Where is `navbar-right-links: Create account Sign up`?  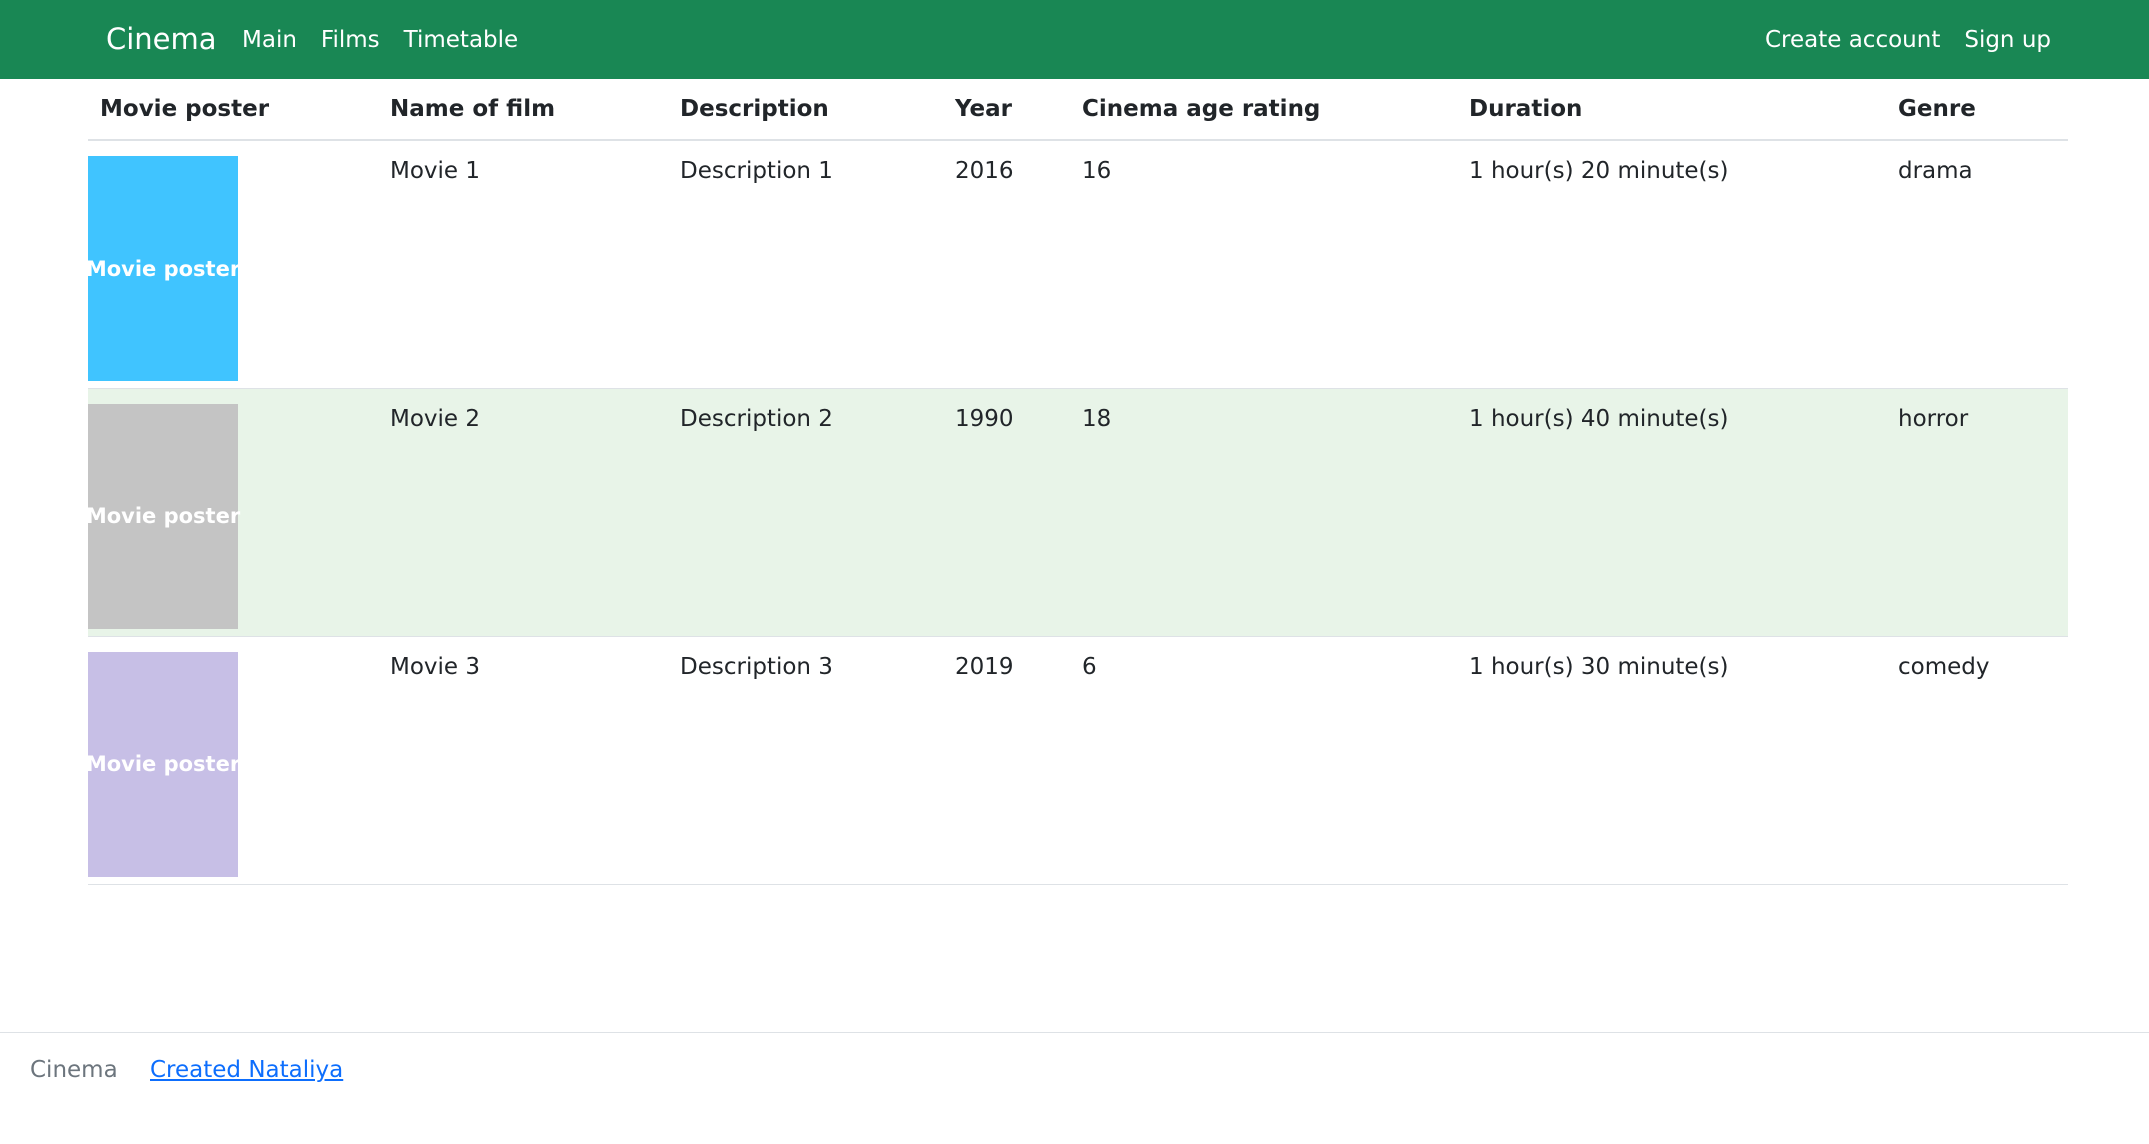
navbar-right-links: Create account Sign up is located at coordinates (1908, 39).